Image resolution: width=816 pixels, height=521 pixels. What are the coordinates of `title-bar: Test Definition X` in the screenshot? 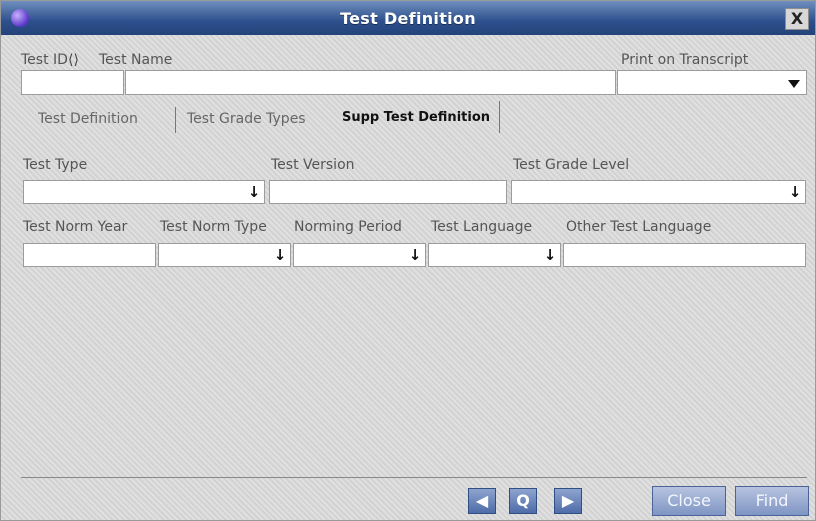 It's located at (408, 18).